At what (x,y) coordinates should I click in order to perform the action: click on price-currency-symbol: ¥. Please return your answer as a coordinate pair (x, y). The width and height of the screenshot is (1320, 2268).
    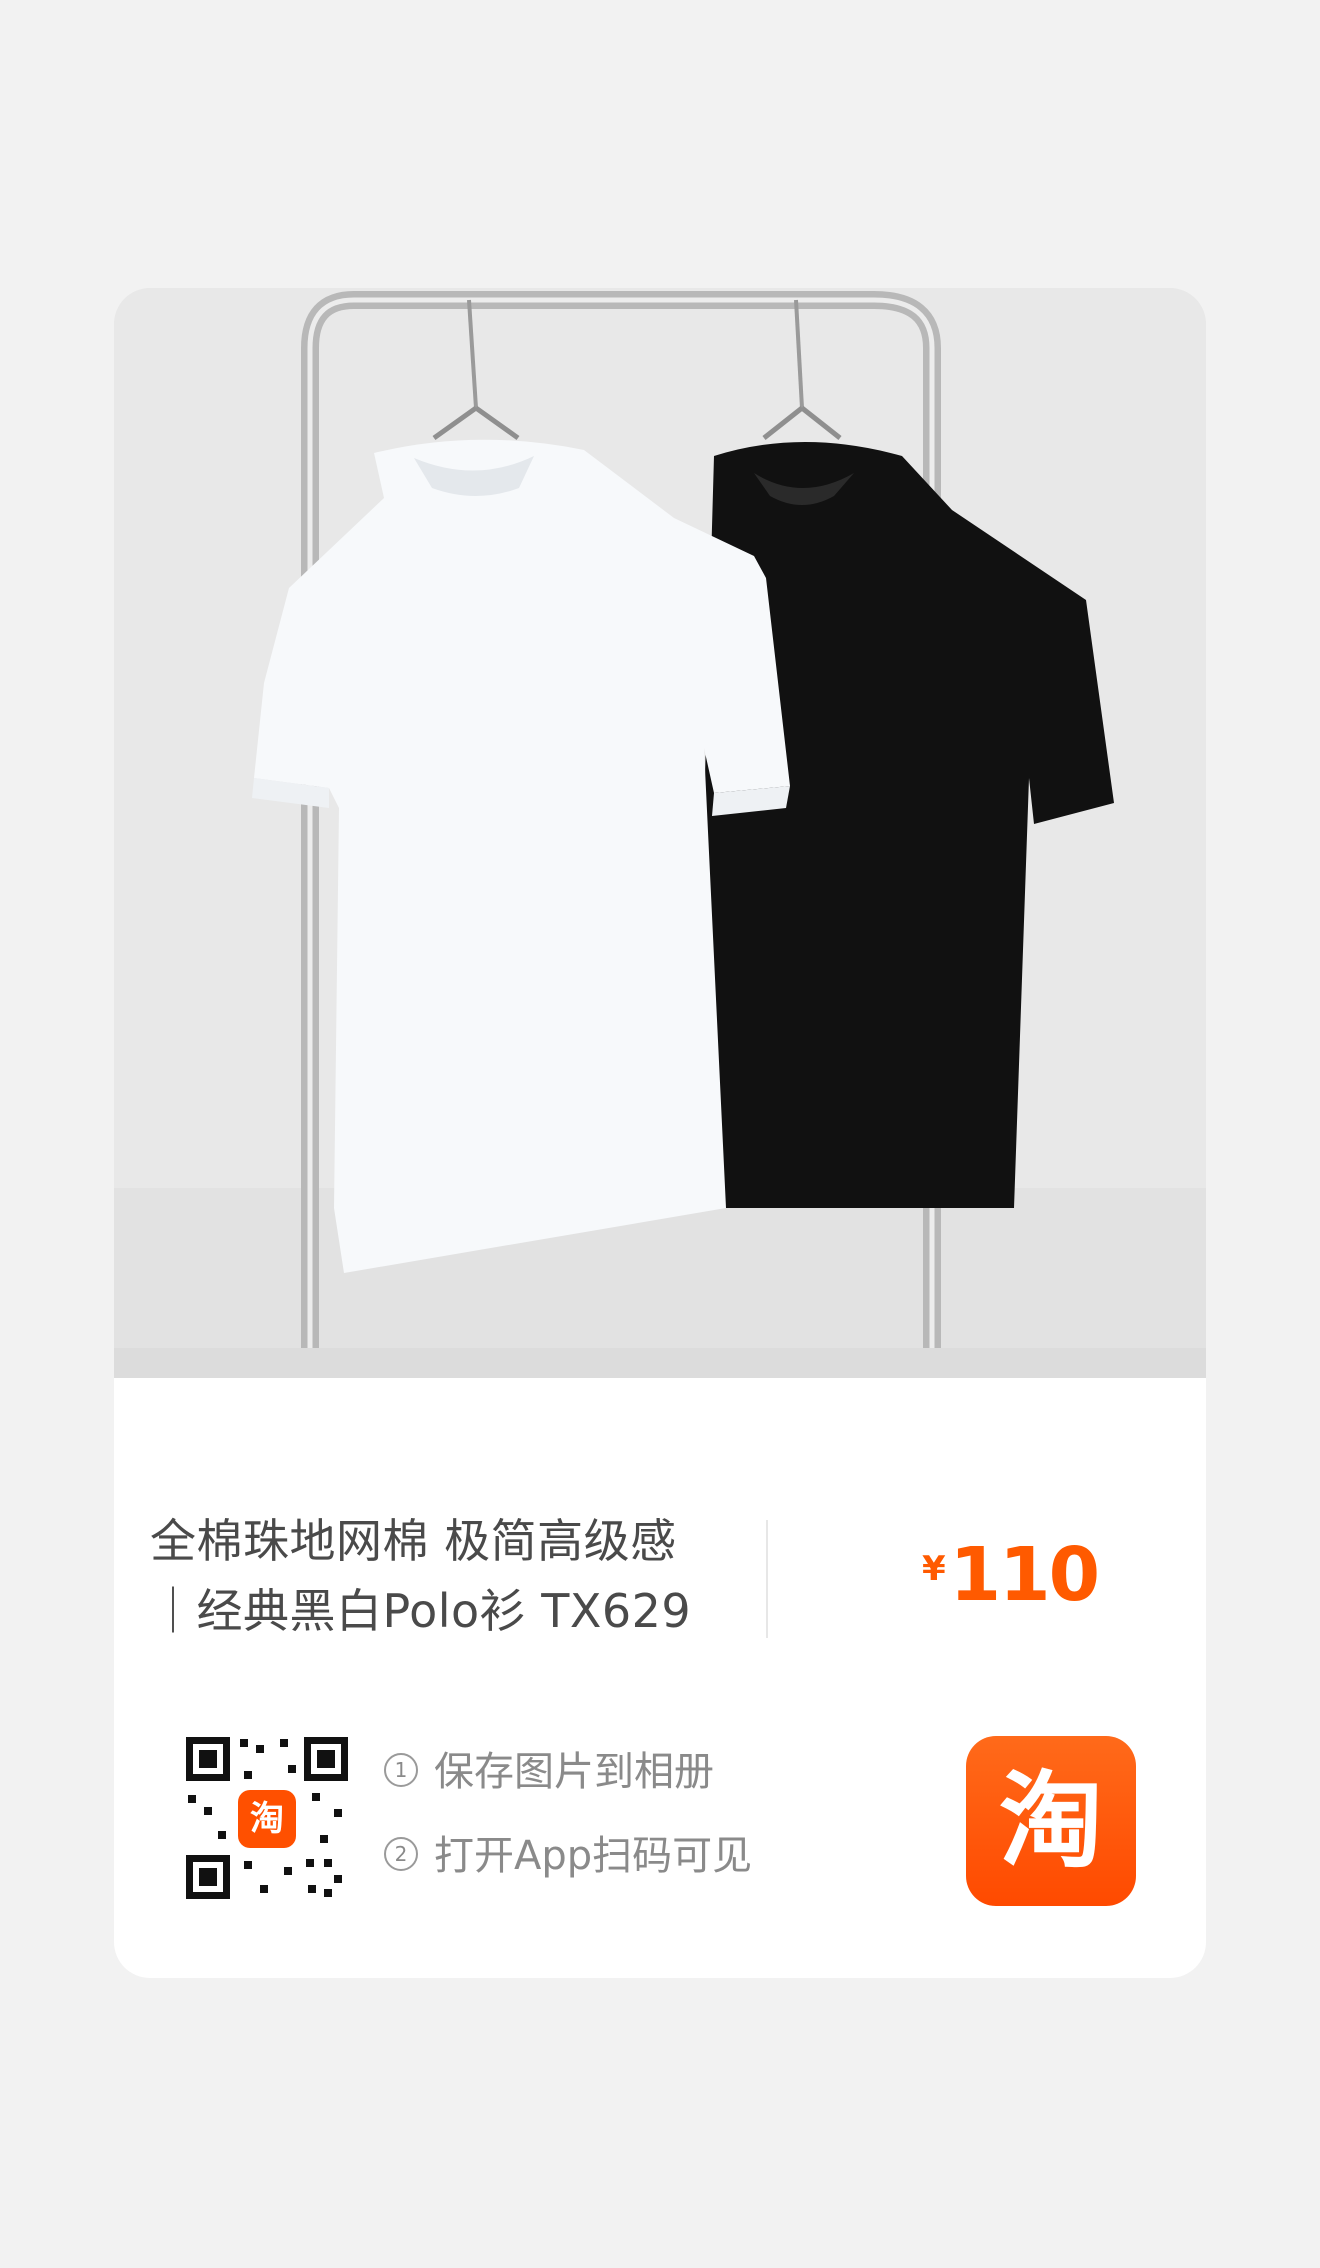
    Looking at the image, I should click on (934, 1569).